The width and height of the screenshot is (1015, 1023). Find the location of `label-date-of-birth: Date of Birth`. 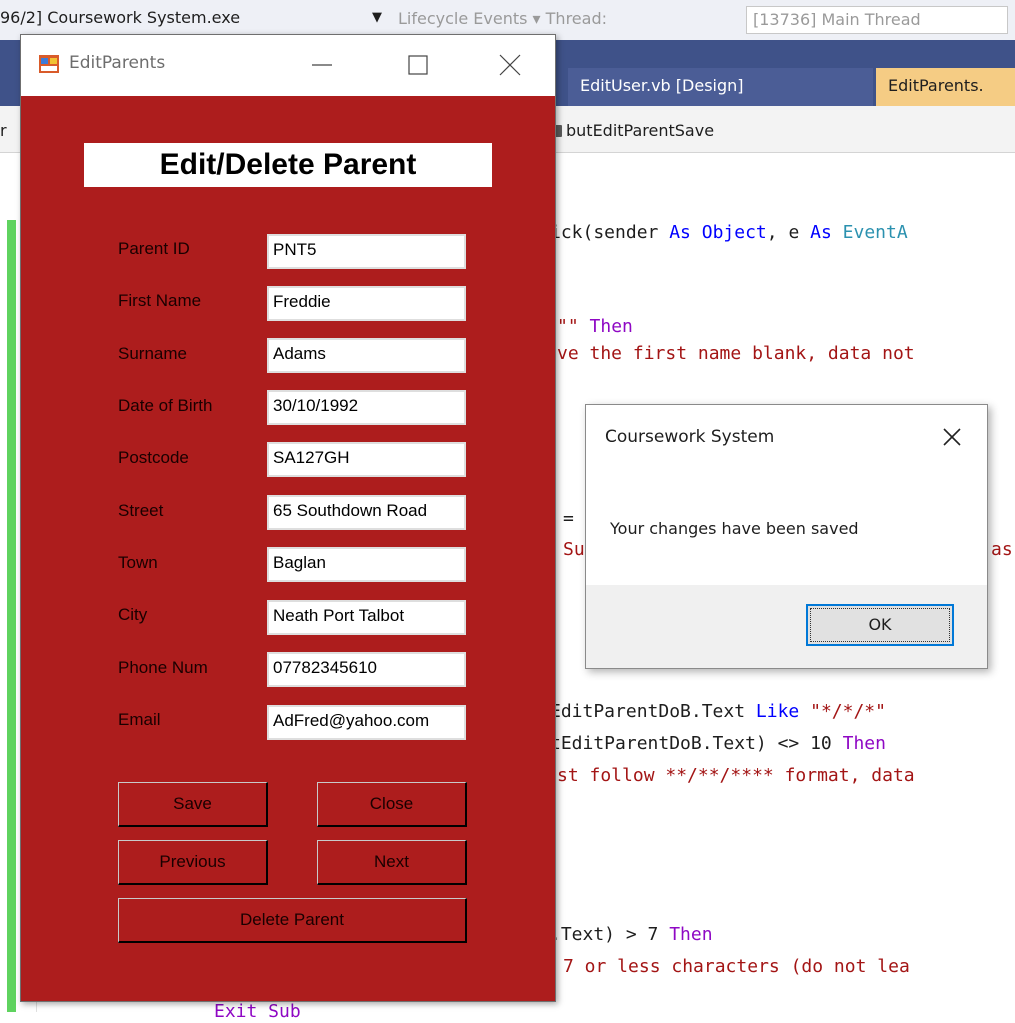

label-date-of-birth: Date of Birth is located at coordinates (165, 405).